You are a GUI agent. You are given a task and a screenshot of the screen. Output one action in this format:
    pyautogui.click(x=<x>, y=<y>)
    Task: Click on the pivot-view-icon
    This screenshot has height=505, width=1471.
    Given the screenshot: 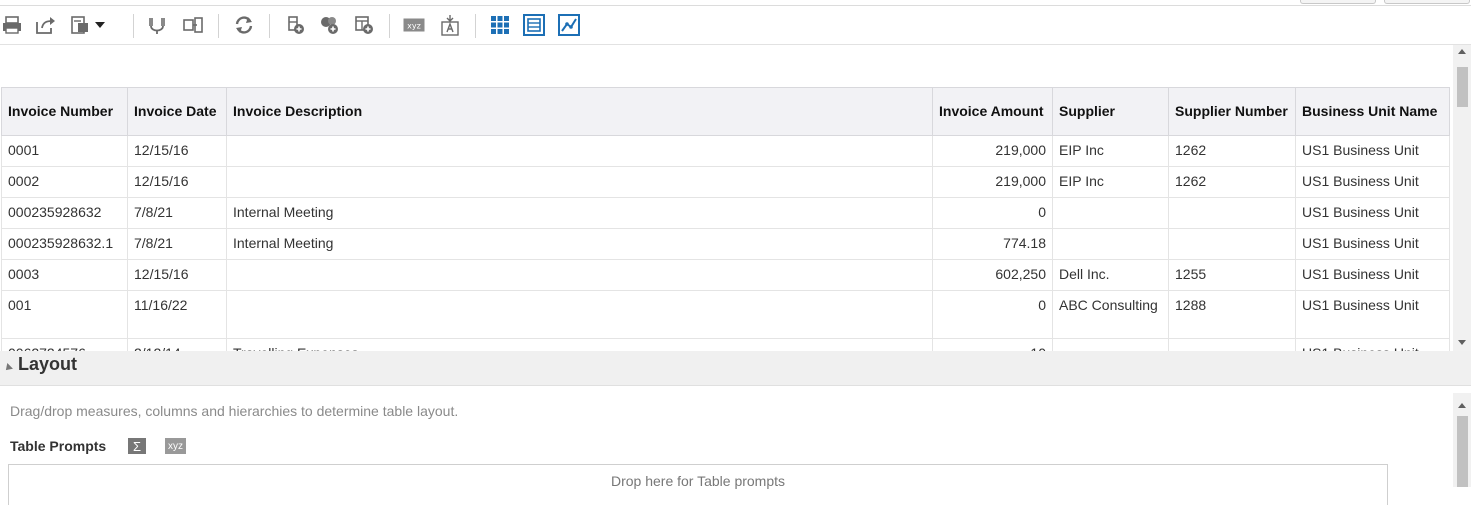 What is the action you would take?
    pyautogui.click(x=534, y=25)
    